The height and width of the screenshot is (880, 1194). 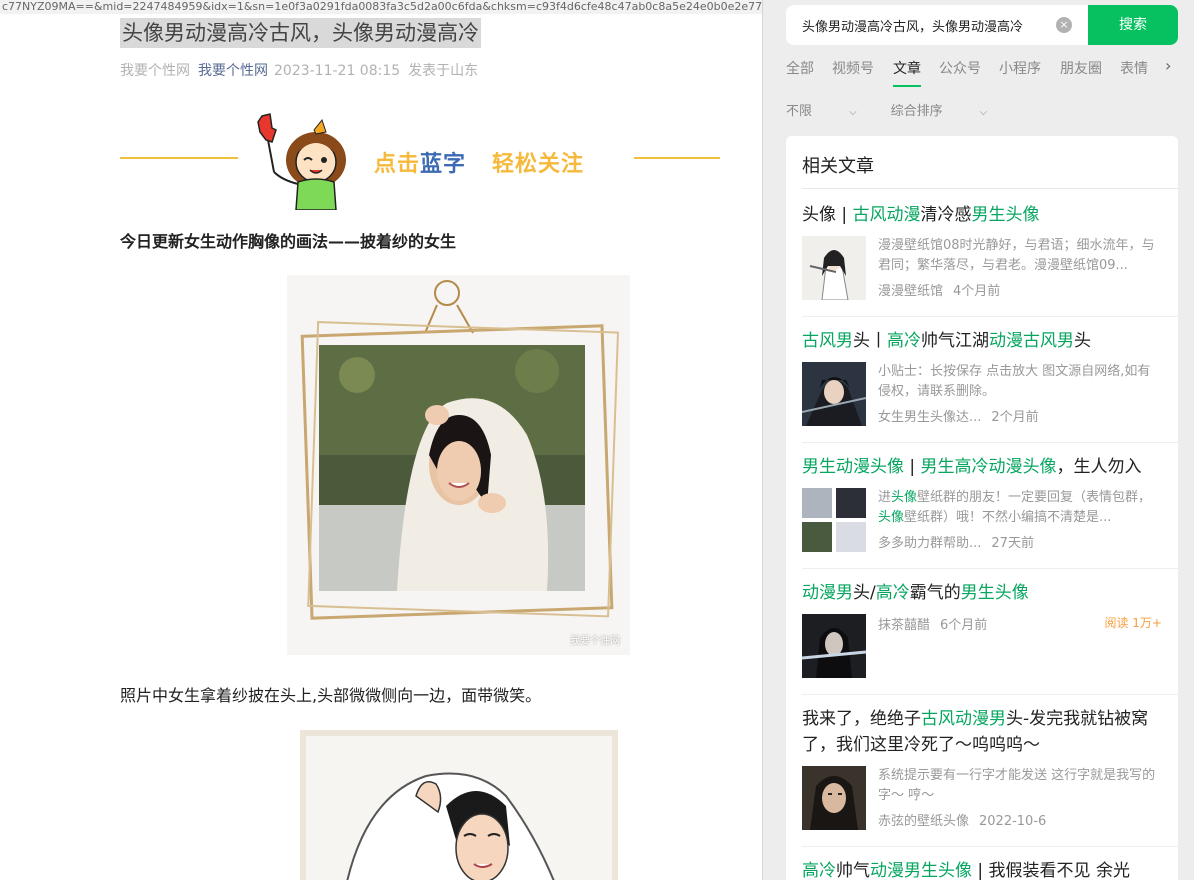 I want to click on search-bar: × 搜索, so click(x=982, y=25).